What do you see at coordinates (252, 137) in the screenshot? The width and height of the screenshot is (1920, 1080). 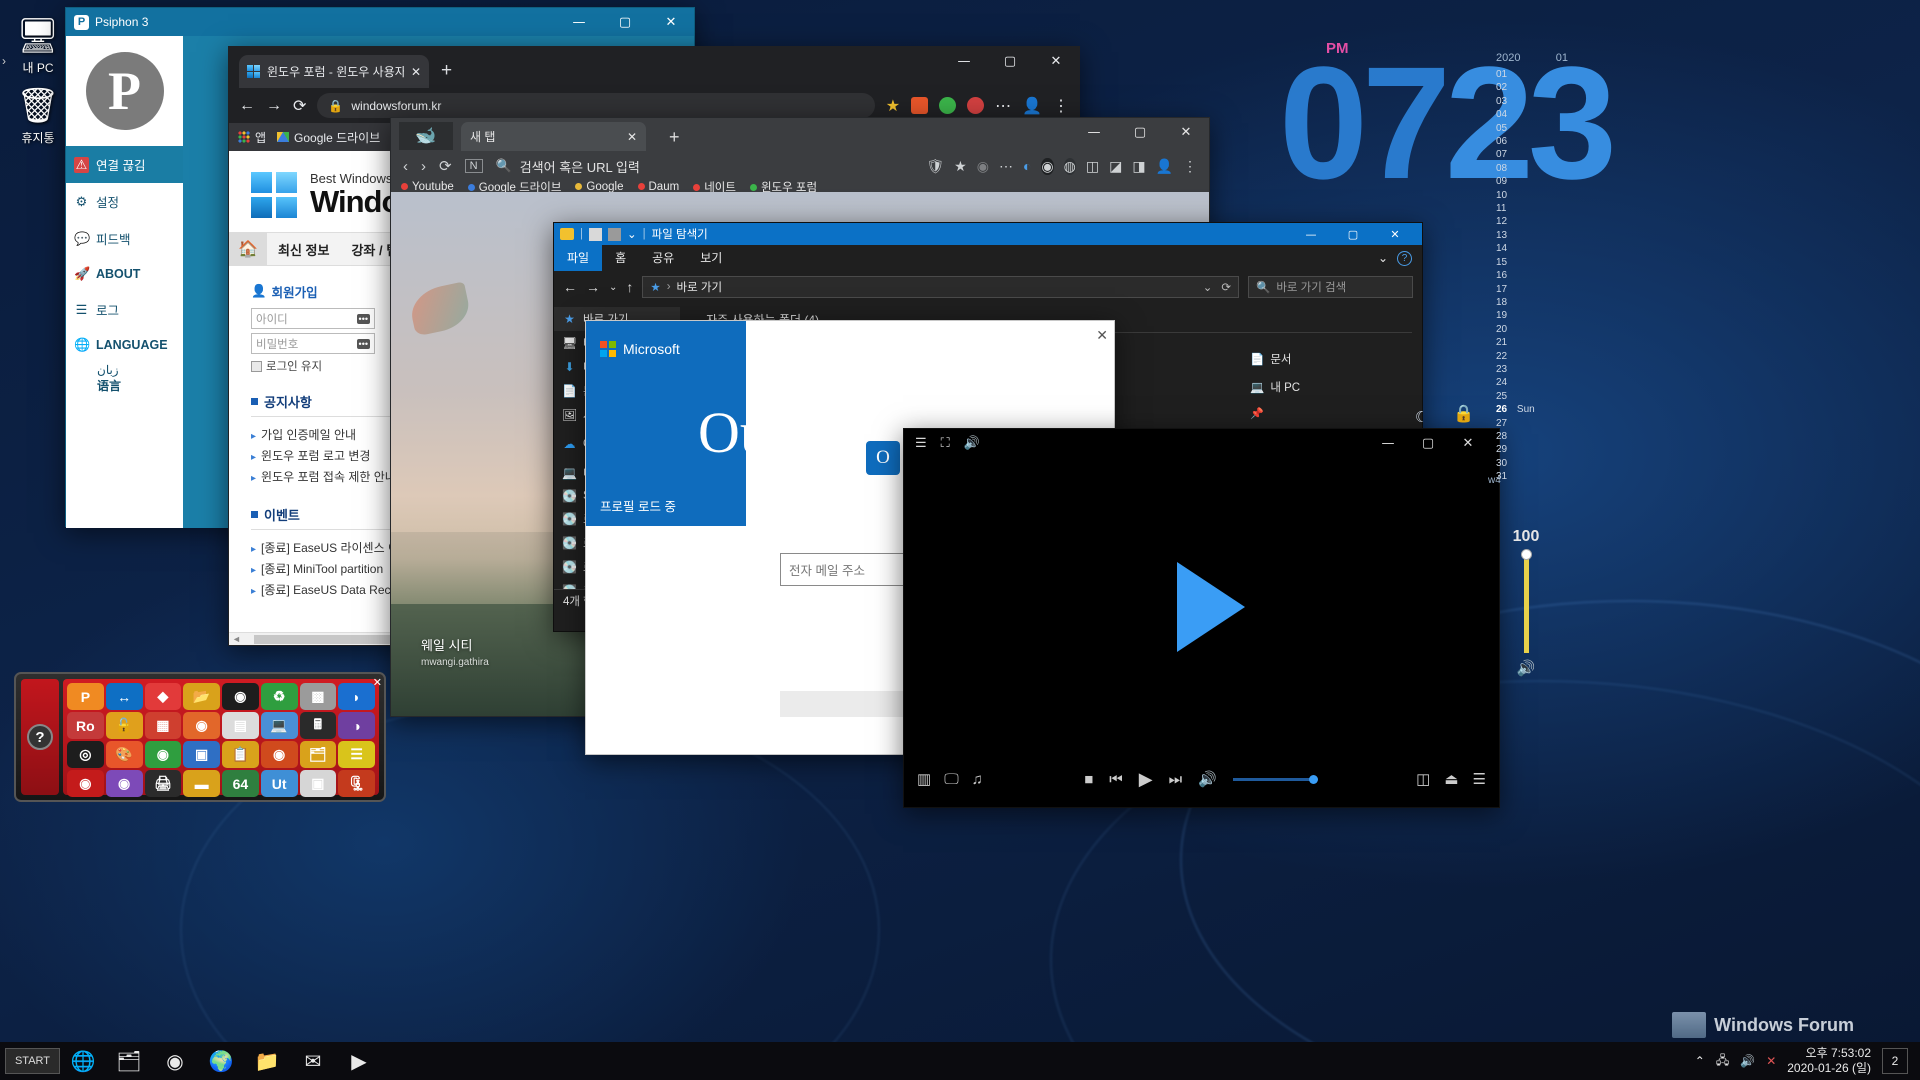 I see `bookmark-apps: 앱` at bounding box center [252, 137].